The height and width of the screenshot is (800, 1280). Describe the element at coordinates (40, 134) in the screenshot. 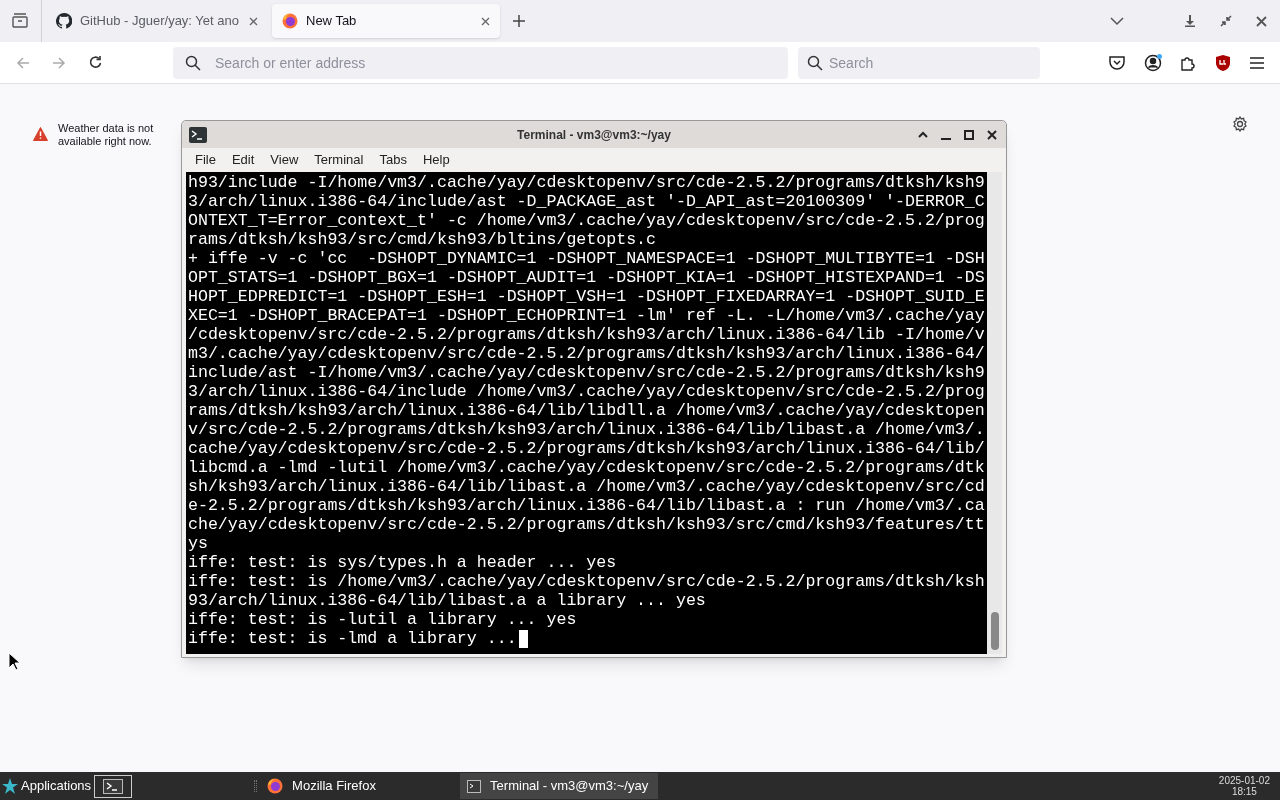

I see `warning-icon` at that location.